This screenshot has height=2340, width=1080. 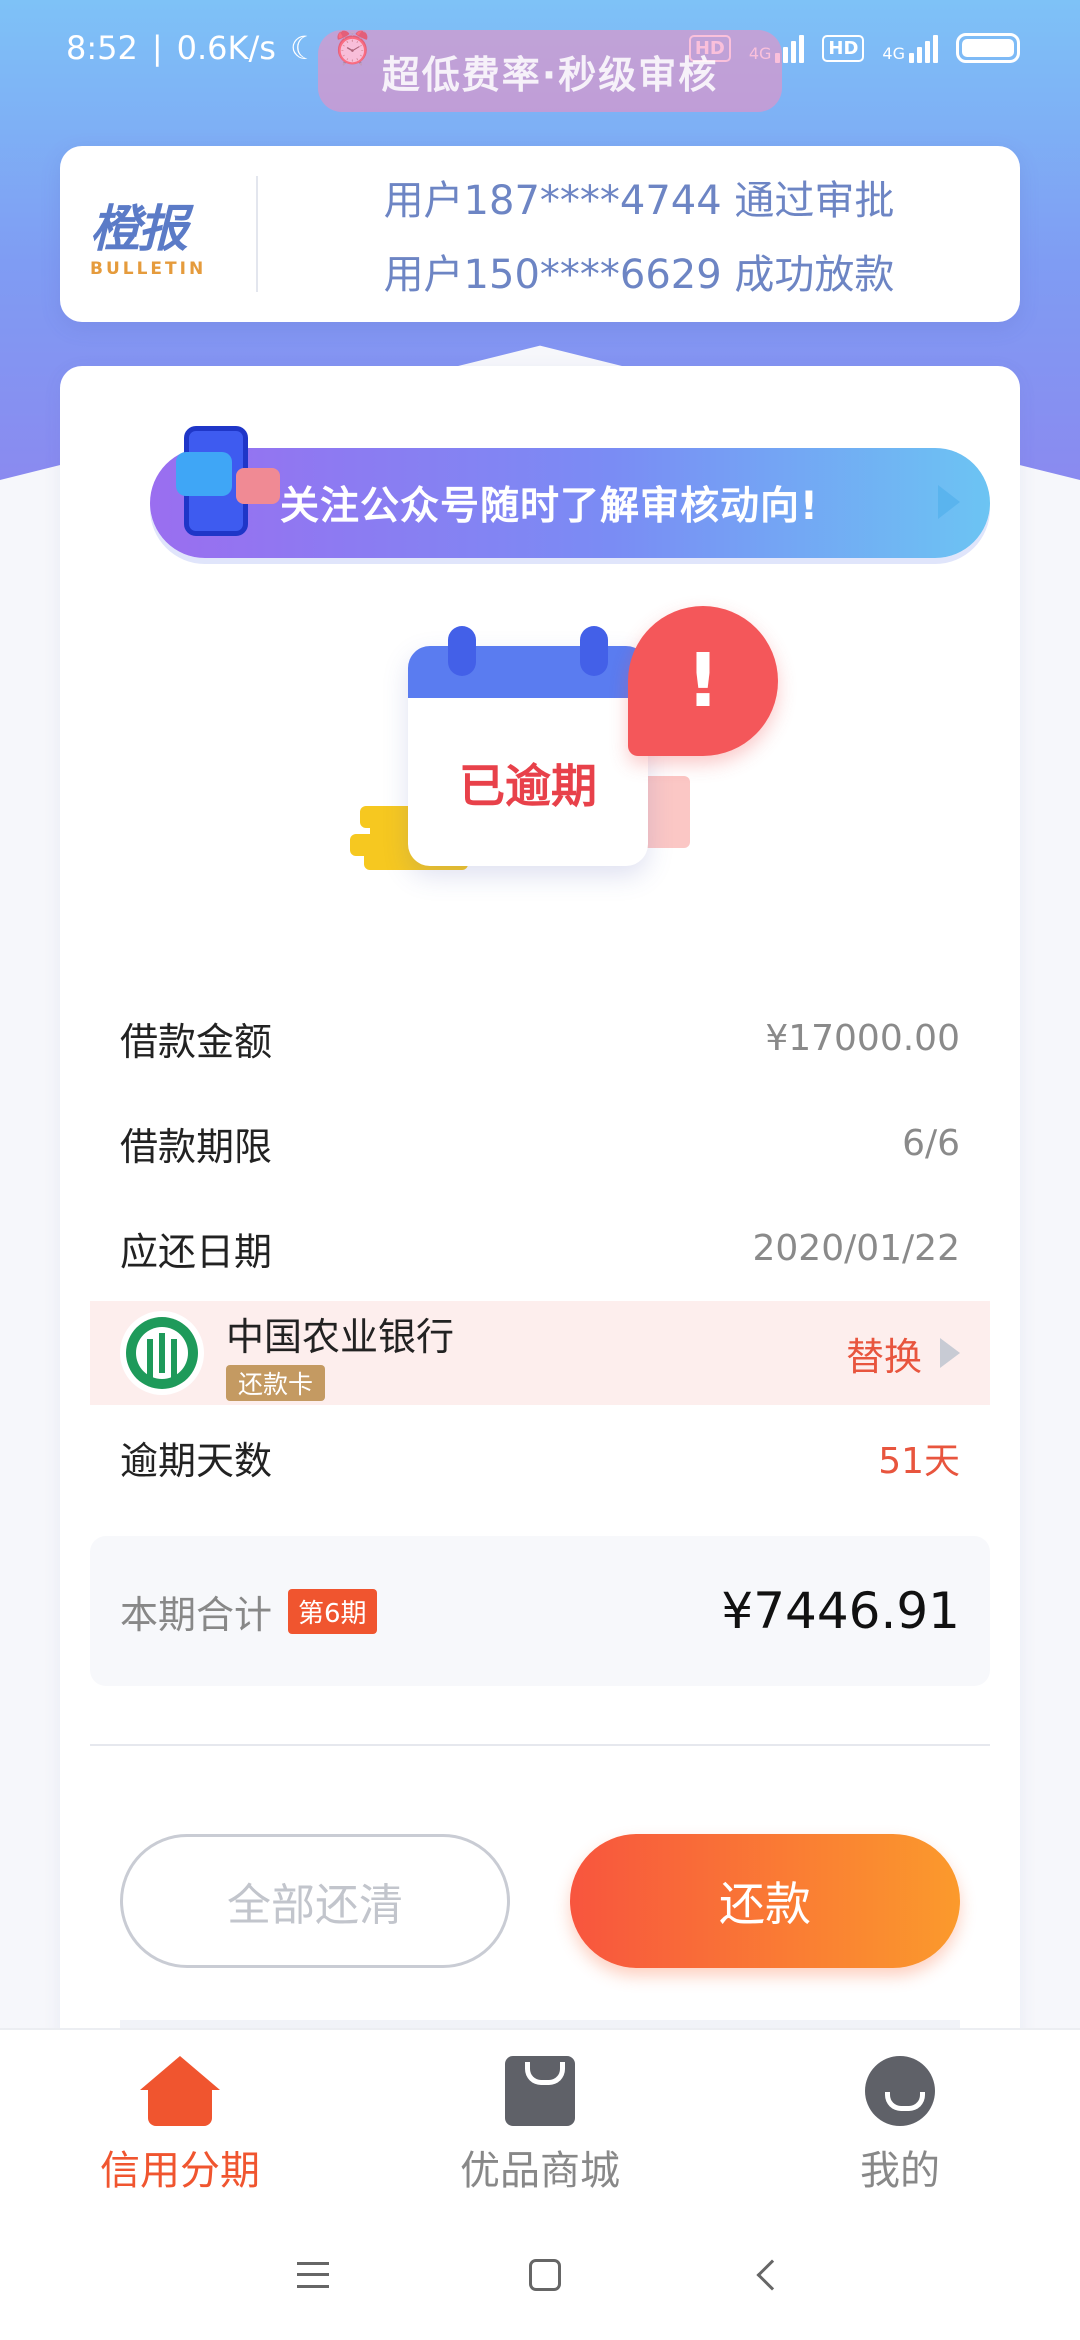 What do you see at coordinates (540, 1143) in the screenshot?
I see `loan-term-row: 借款期限 6/6` at bounding box center [540, 1143].